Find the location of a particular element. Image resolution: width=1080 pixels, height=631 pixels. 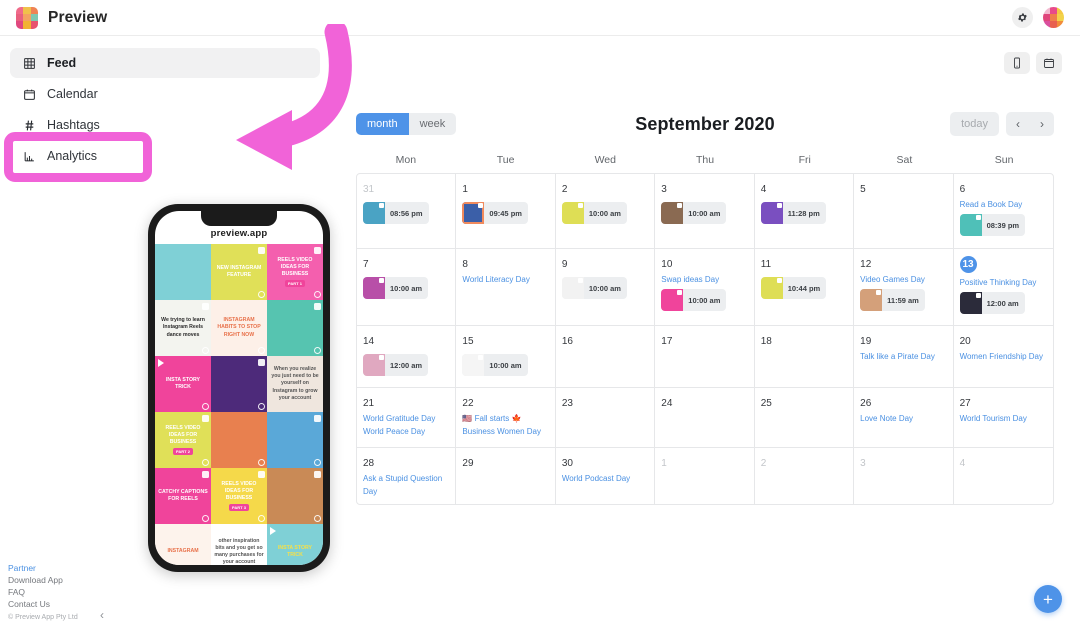

holiday-label: 🇺🇸 Fall starts 🍁 is located at coordinates (505, 419).